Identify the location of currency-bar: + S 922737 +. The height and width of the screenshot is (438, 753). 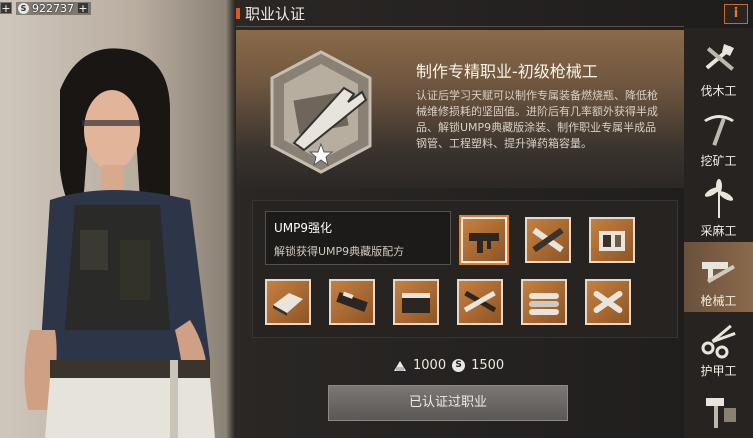
(45, 8).